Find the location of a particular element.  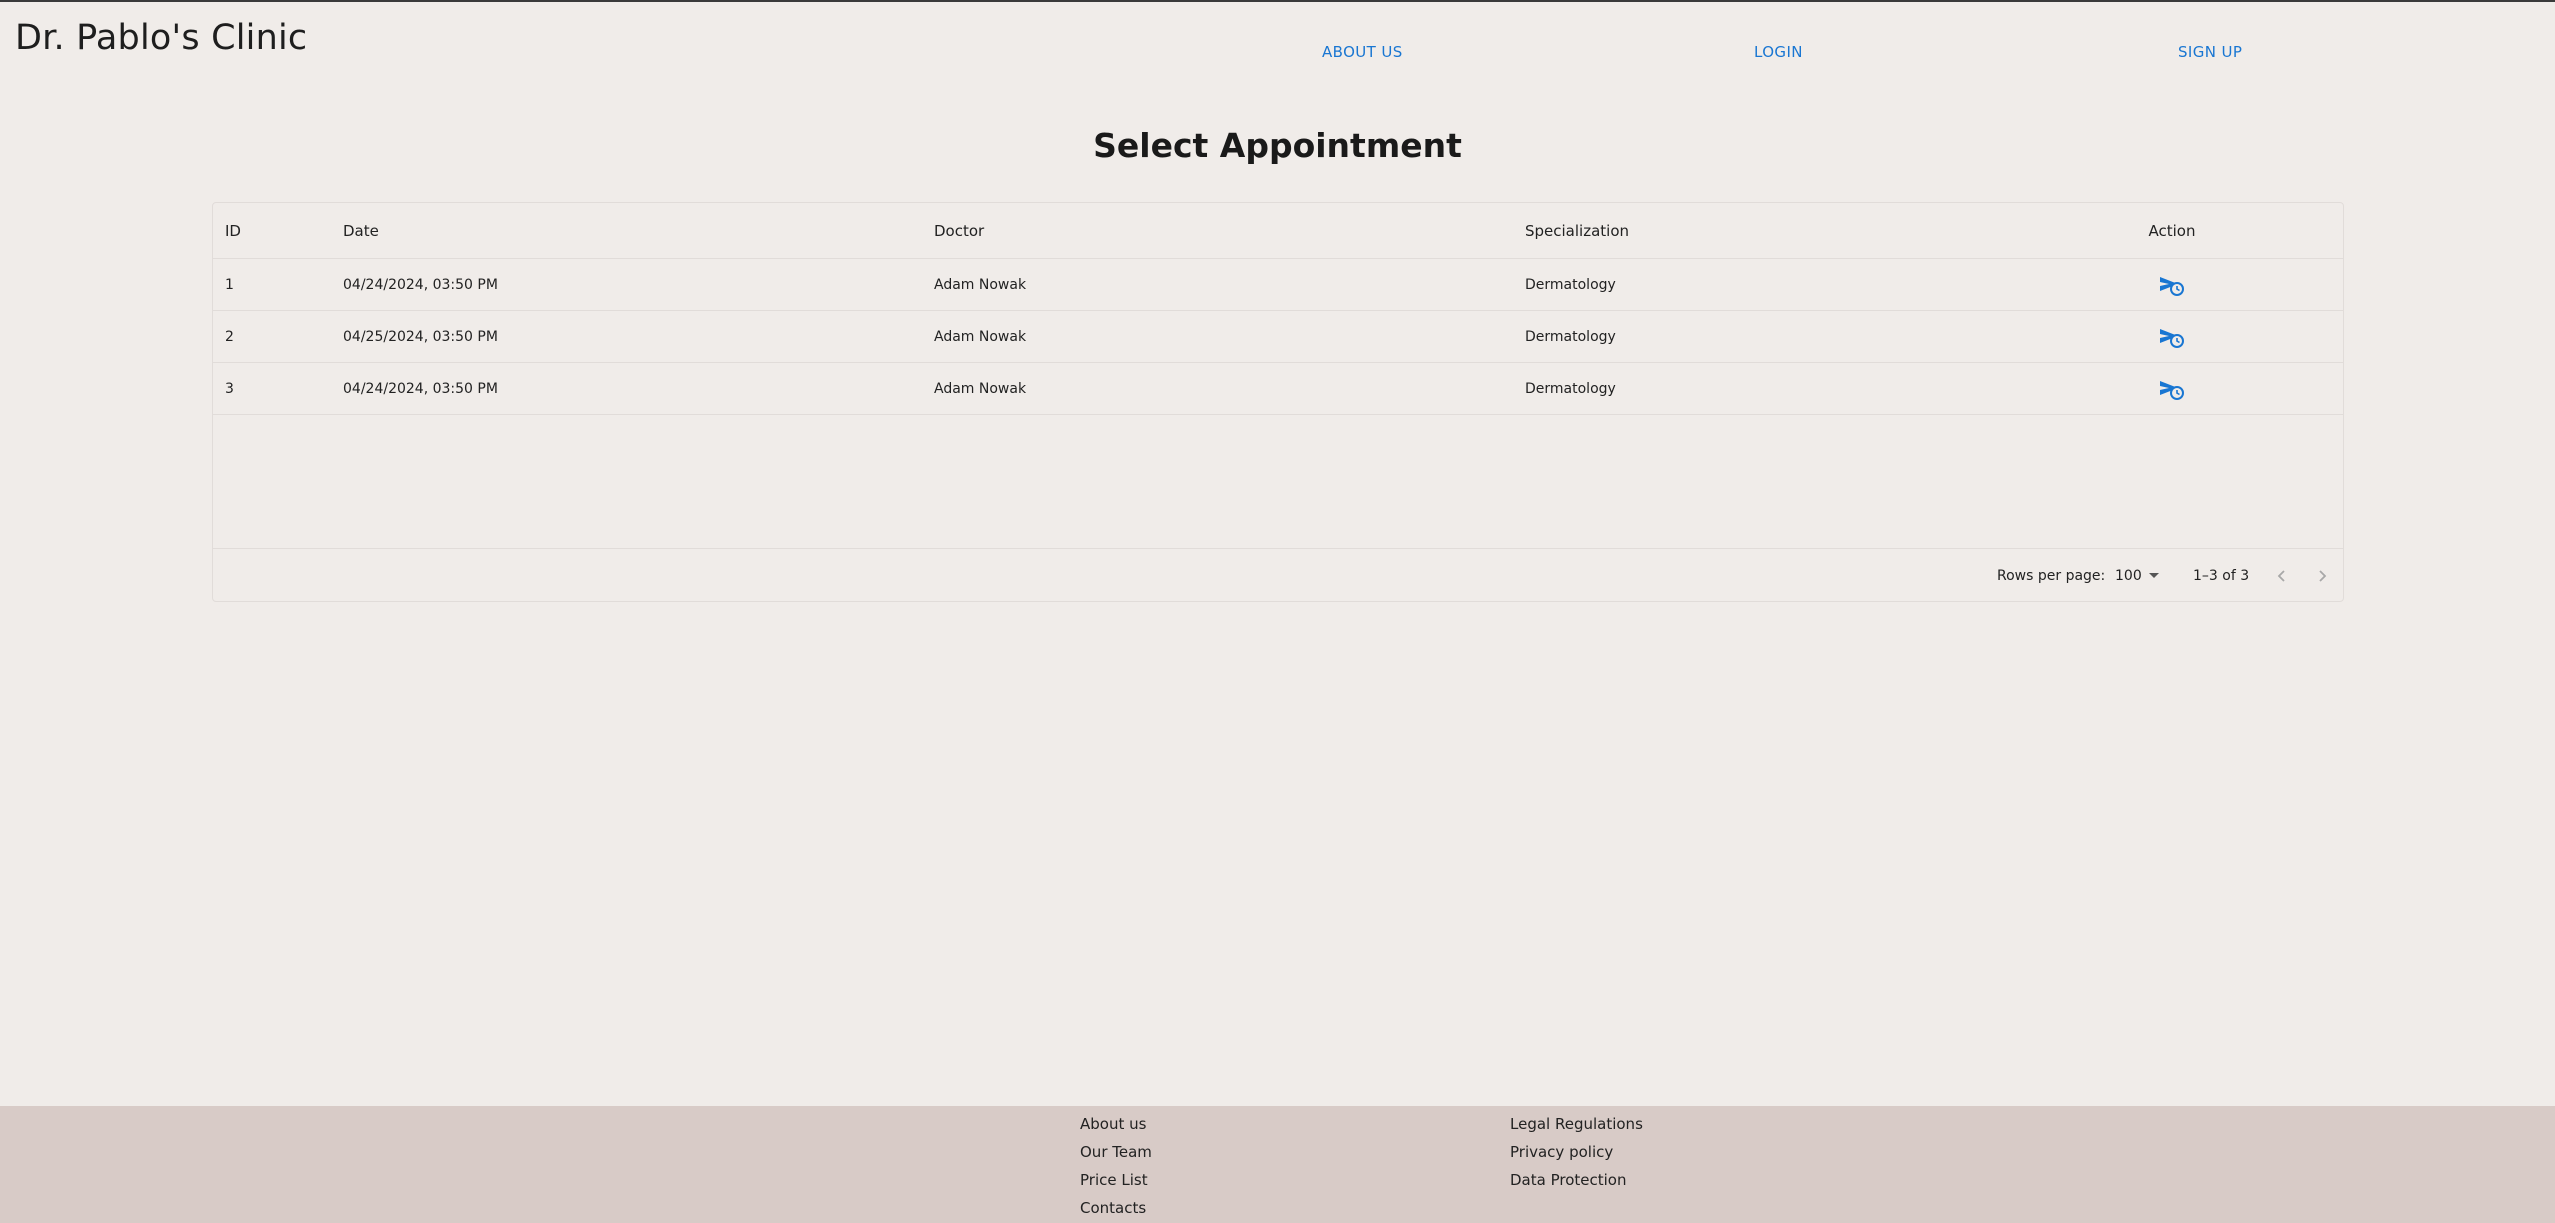

site-brand: Dr. Pablo's Clinic is located at coordinates (161, 38).